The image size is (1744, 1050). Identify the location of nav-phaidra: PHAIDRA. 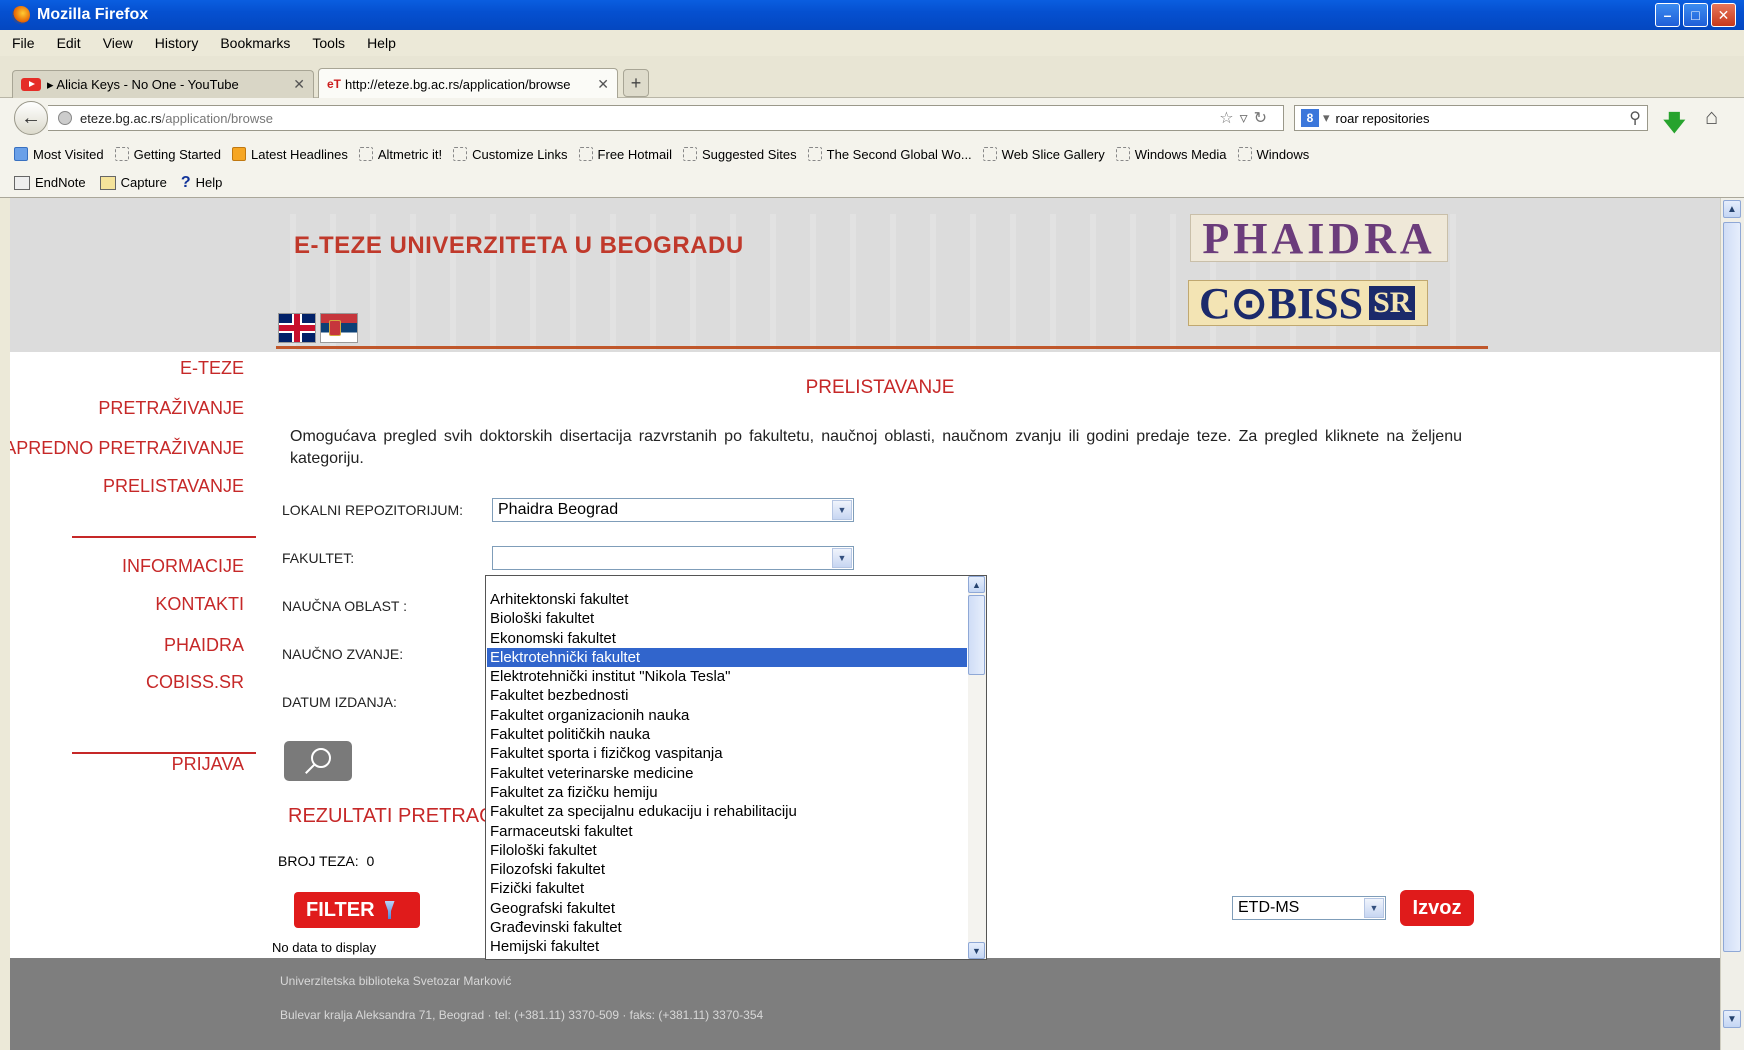
(204, 645).